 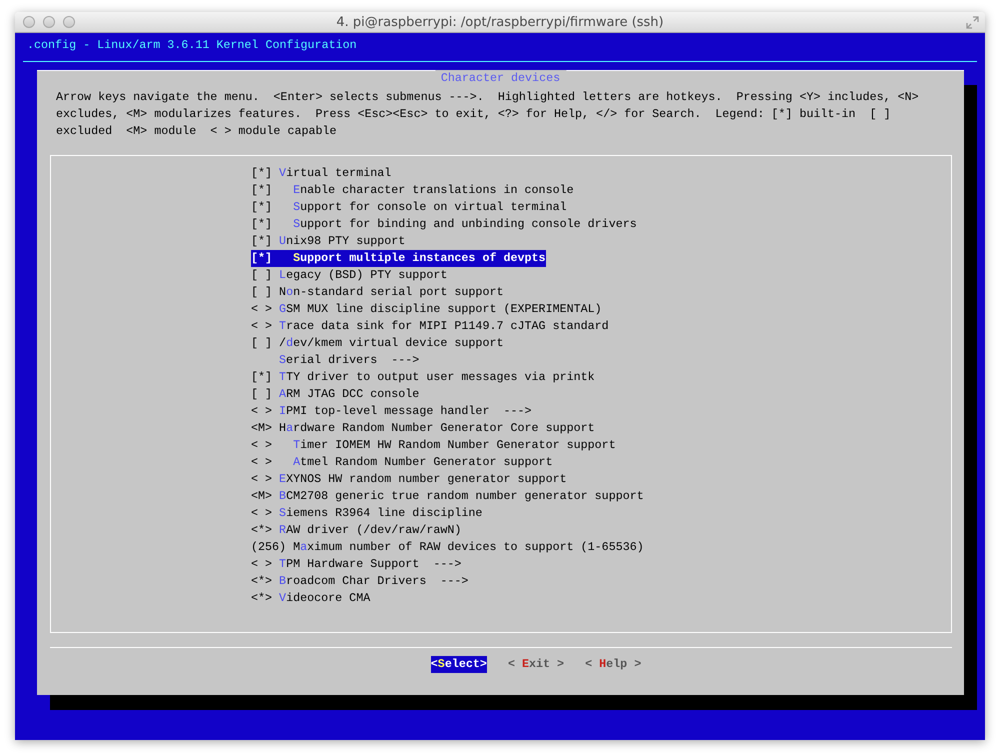 I want to click on menu-item: < > GSM MUX line discipline support (EXPERIMENTAL), so click(x=426, y=309).